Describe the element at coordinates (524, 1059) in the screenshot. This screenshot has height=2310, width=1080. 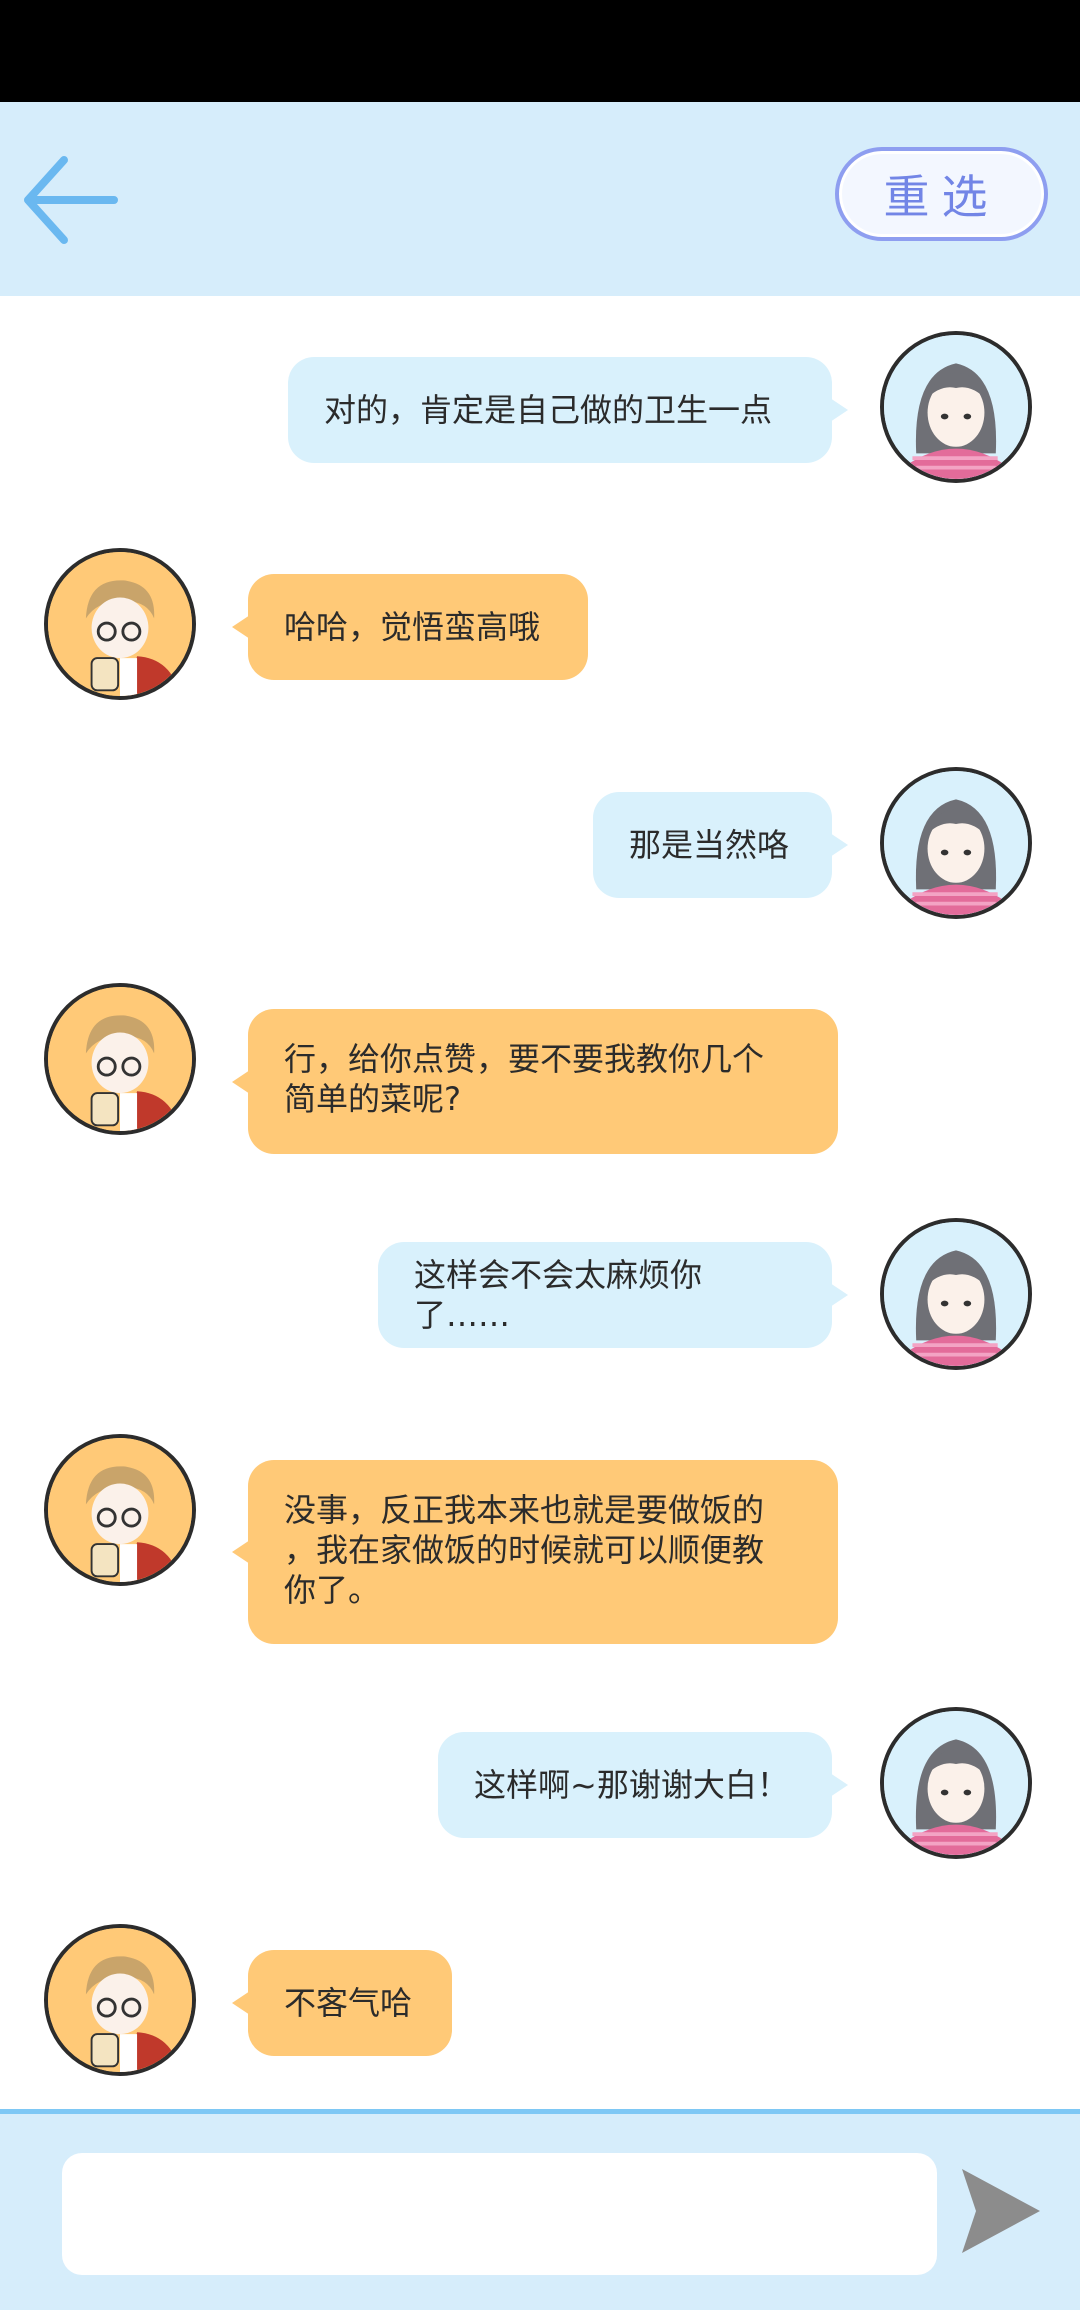
I see `message-text-line: 行，给你点赞，要不要我教你几个` at that location.